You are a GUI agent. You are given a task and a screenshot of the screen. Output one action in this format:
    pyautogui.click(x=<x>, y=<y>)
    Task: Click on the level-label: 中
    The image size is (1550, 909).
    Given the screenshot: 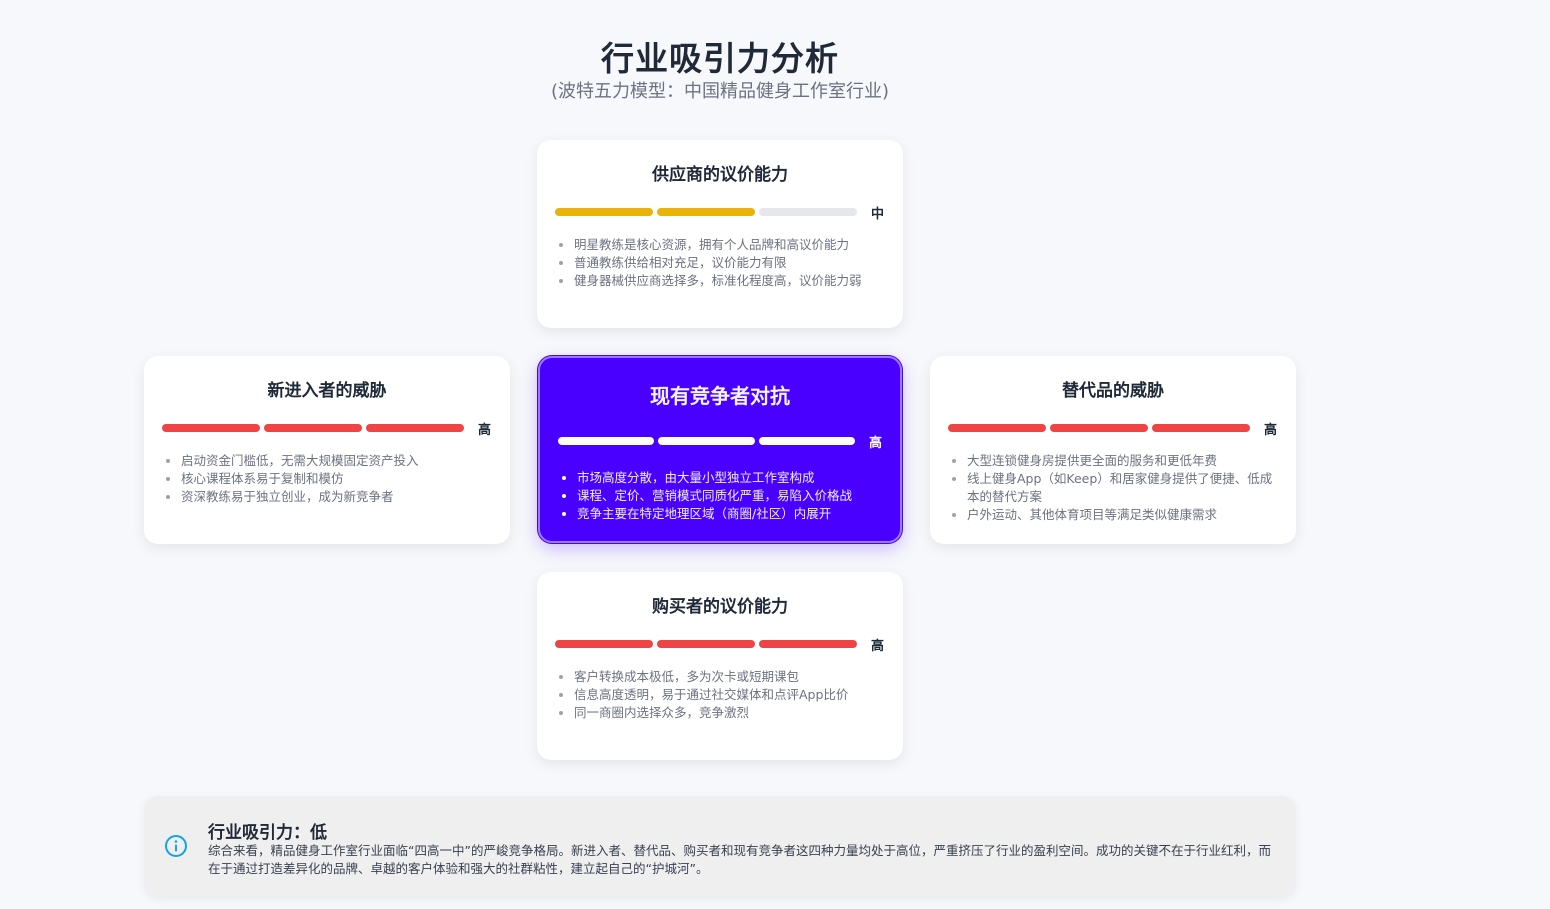 What is the action you would take?
    pyautogui.click(x=878, y=214)
    